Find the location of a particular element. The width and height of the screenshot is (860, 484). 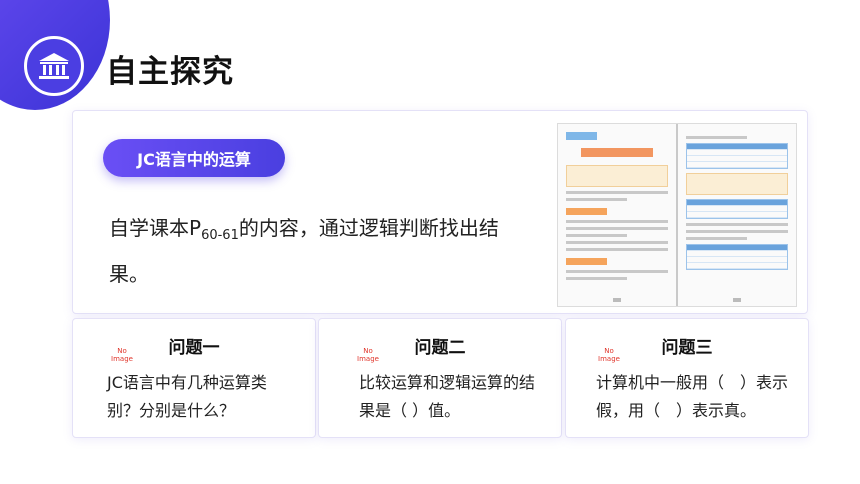

question-card-1: 问题一 No Image JC语言中有几种运算类别？分别是什么？ is located at coordinates (194, 378).